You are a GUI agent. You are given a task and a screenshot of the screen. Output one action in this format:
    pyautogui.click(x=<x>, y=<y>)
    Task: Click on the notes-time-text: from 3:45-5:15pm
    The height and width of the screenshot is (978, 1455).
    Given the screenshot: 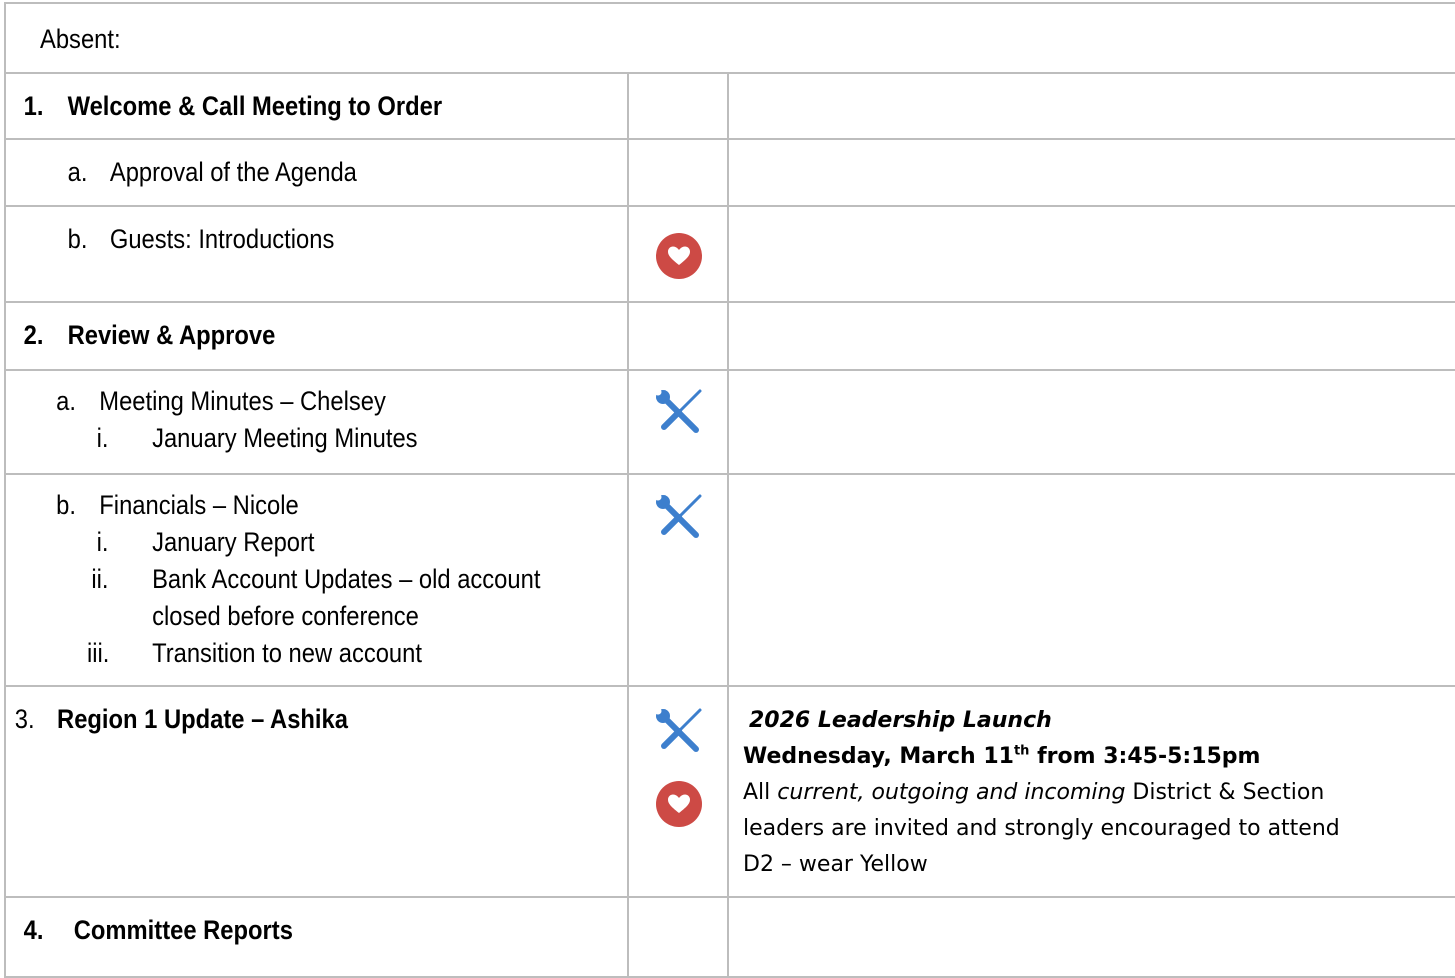 What is the action you would take?
    pyautogui.click(x=1145, y=756)
    